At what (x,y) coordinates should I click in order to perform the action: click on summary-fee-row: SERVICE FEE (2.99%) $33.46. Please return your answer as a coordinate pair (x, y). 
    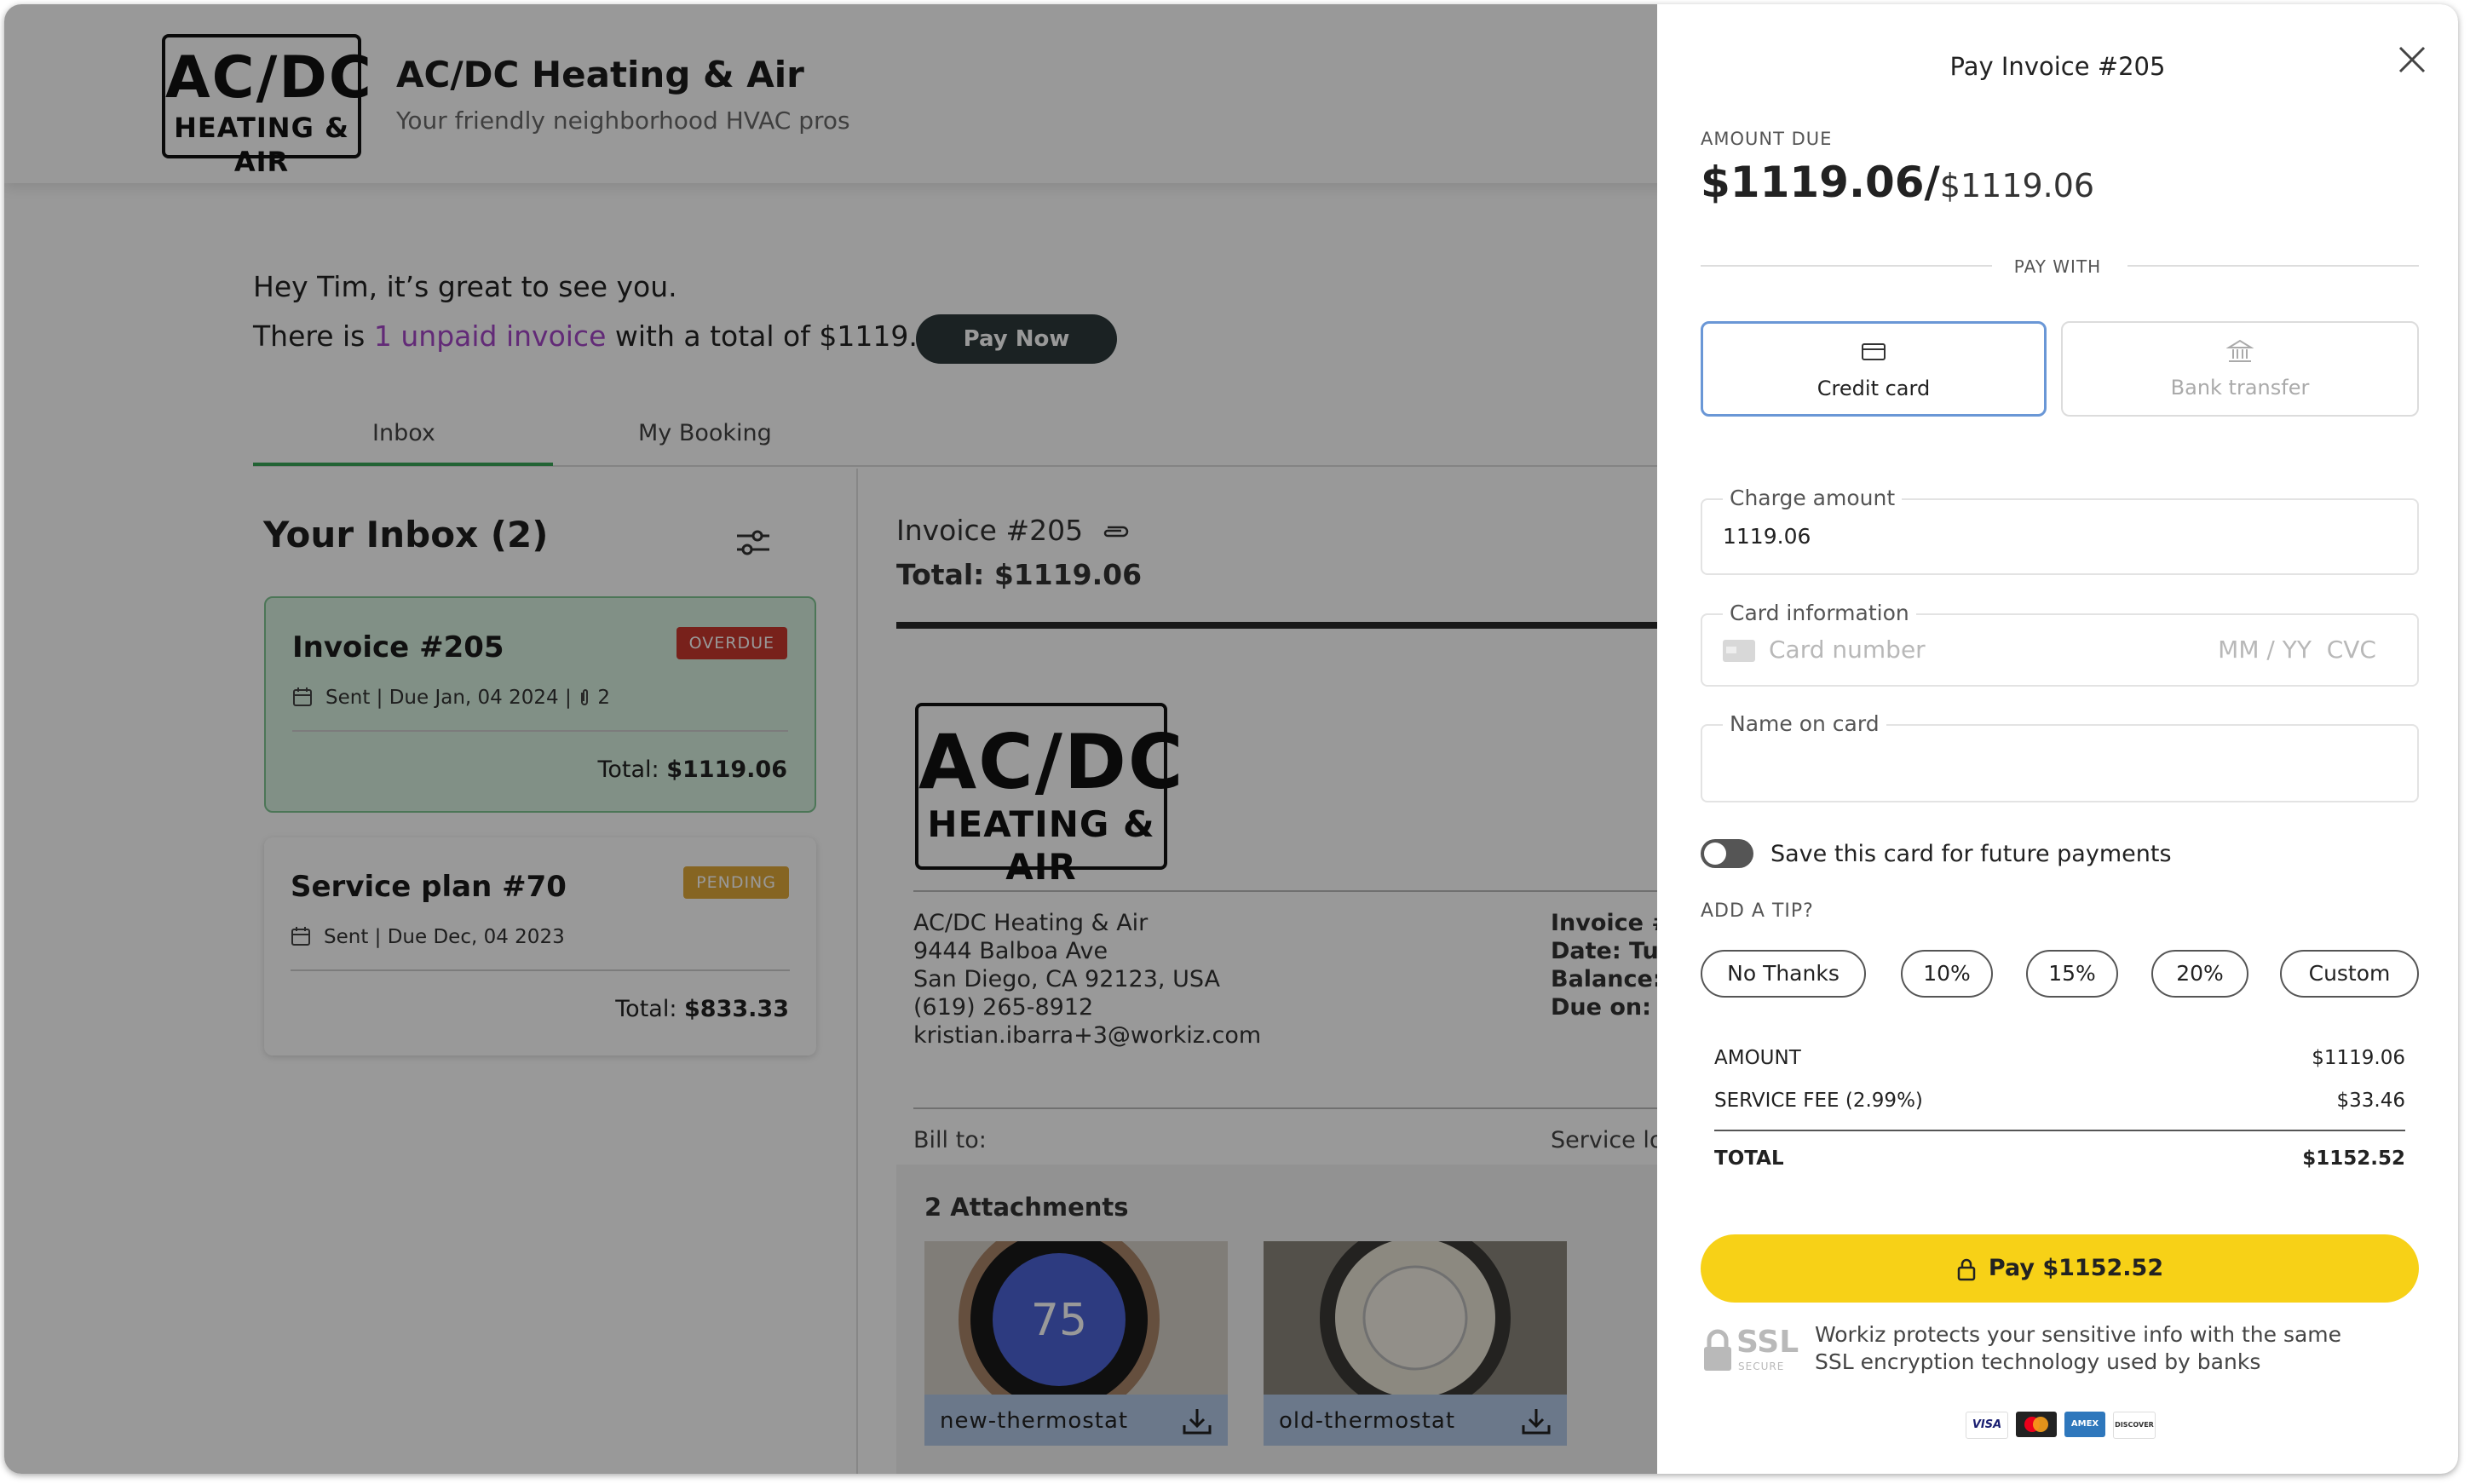
    Looking at the image, I should click on (2060, 1101).